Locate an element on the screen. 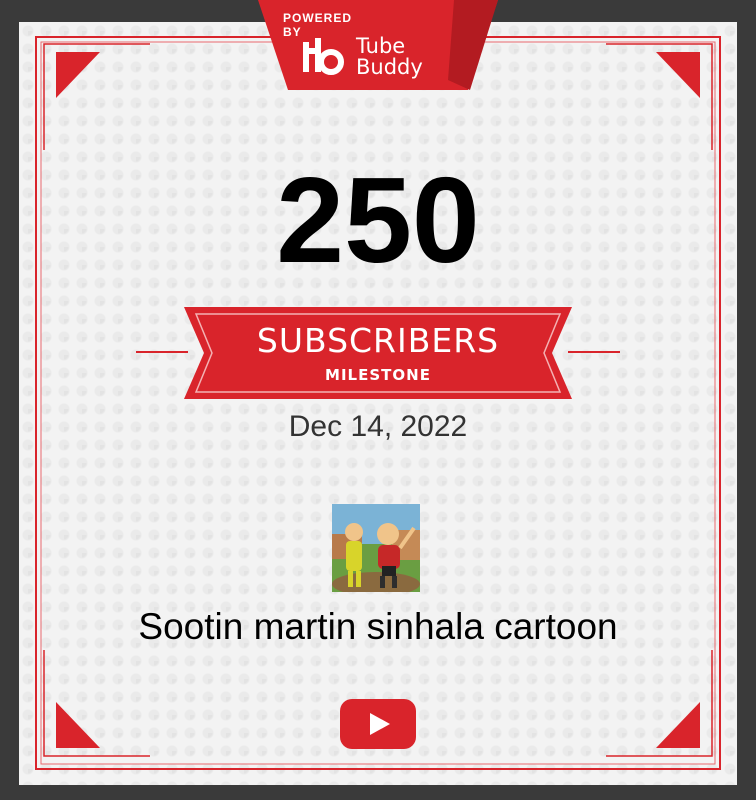 The image size is (756, 800). brand-line-2: Buddy is located at coordinates (389, 67).